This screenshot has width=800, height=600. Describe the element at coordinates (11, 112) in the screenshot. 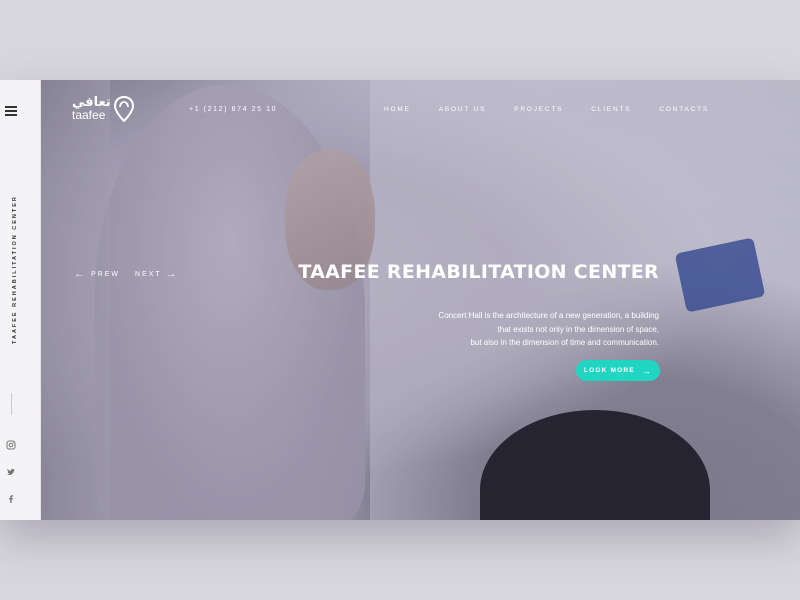

I see `hamburger-icon` at that location.